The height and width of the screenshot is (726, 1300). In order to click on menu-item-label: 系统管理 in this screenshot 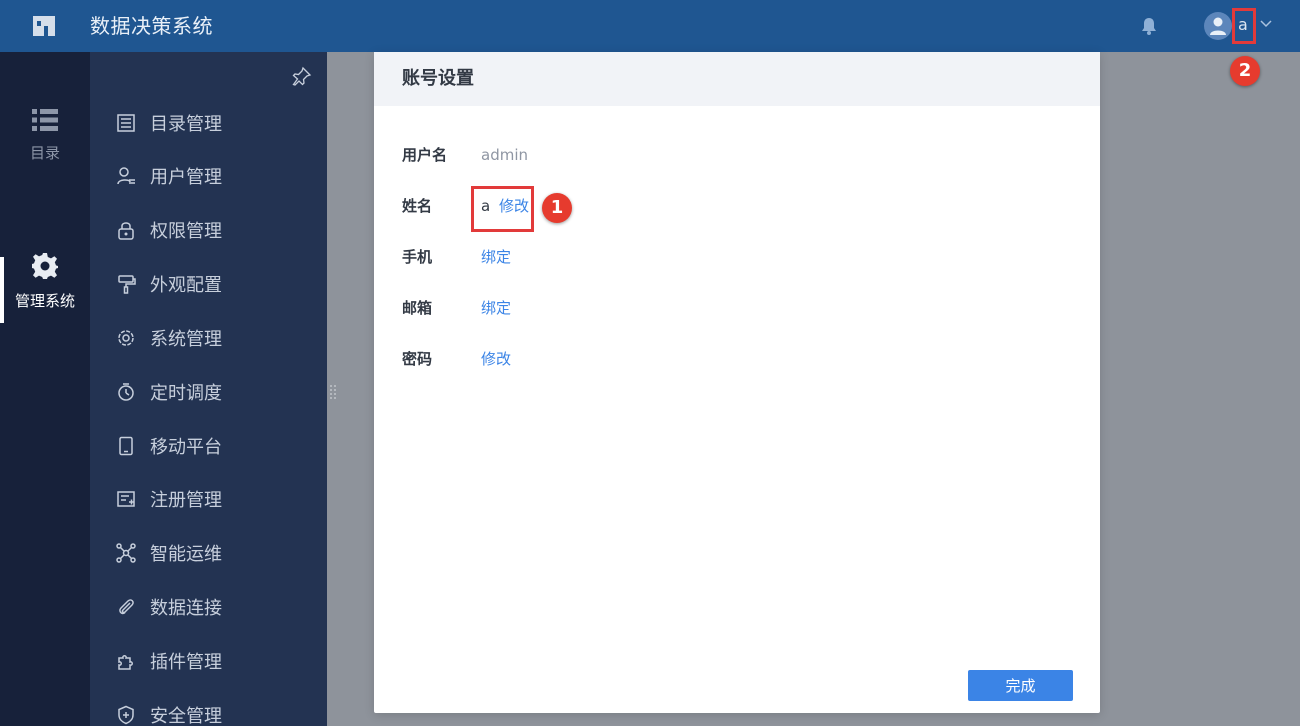, I will do `click(186, 339)`.